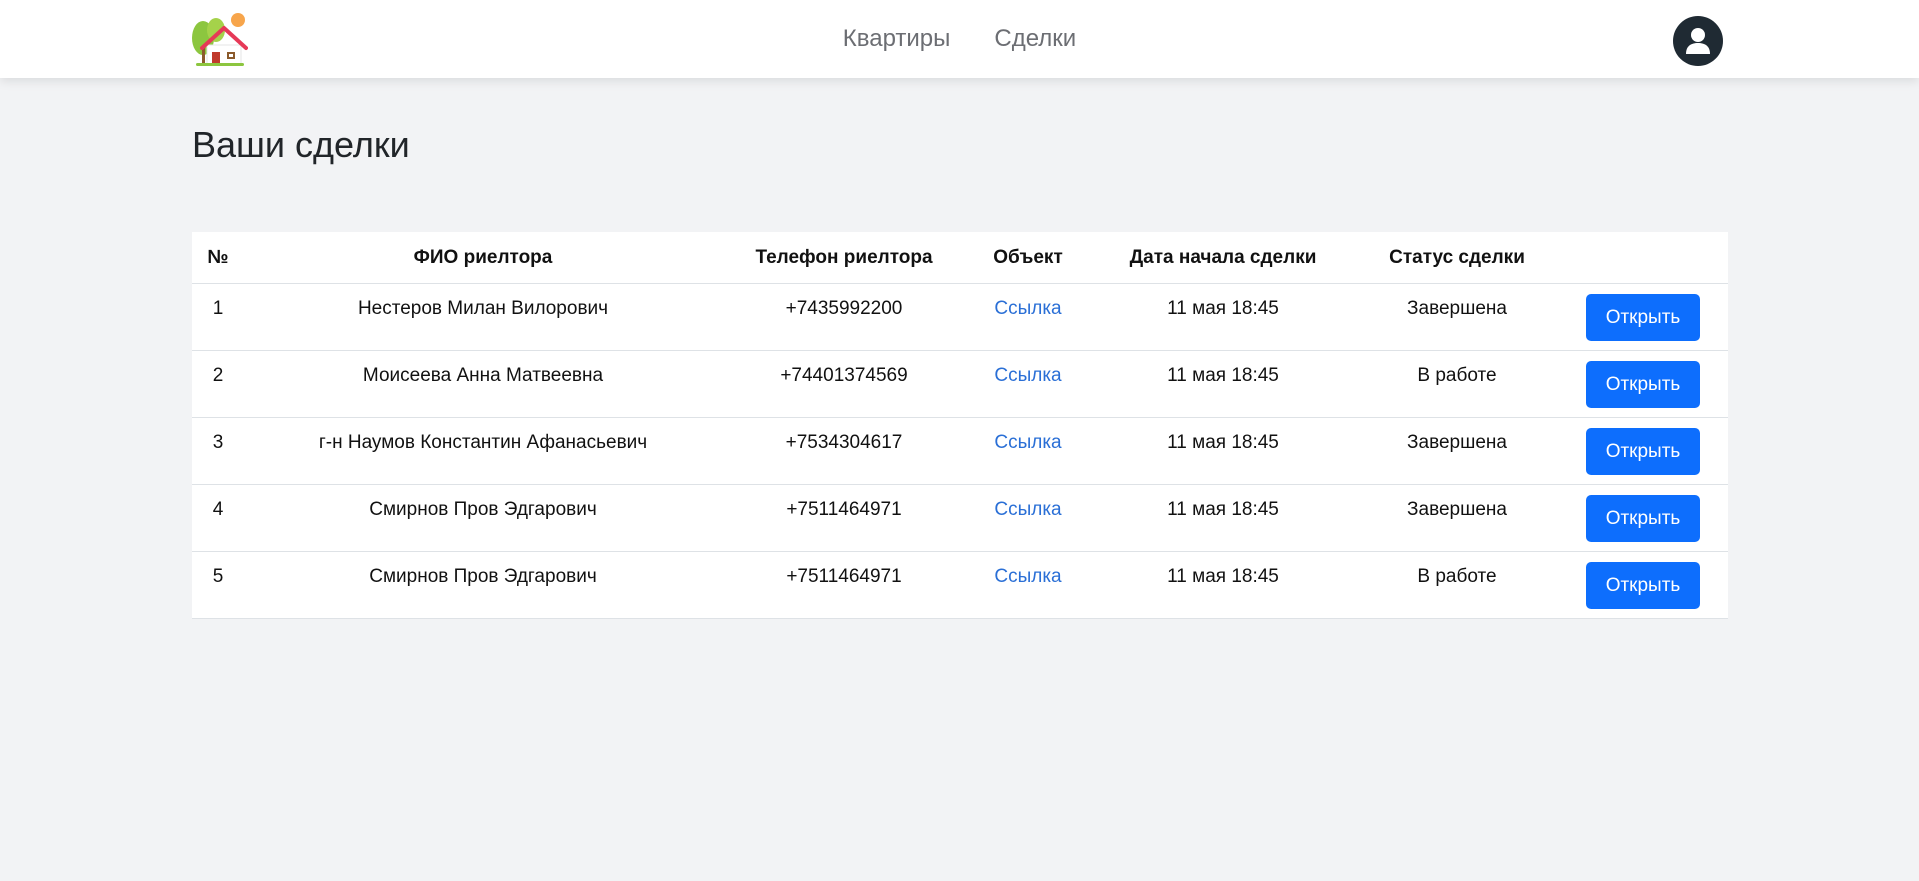 This screenshot has width=1919, height=881. What do you see at coordinates (1457, 258) in the screenshot?
I see `header-status: Статус сделки` at bounding box center [1457, 258].